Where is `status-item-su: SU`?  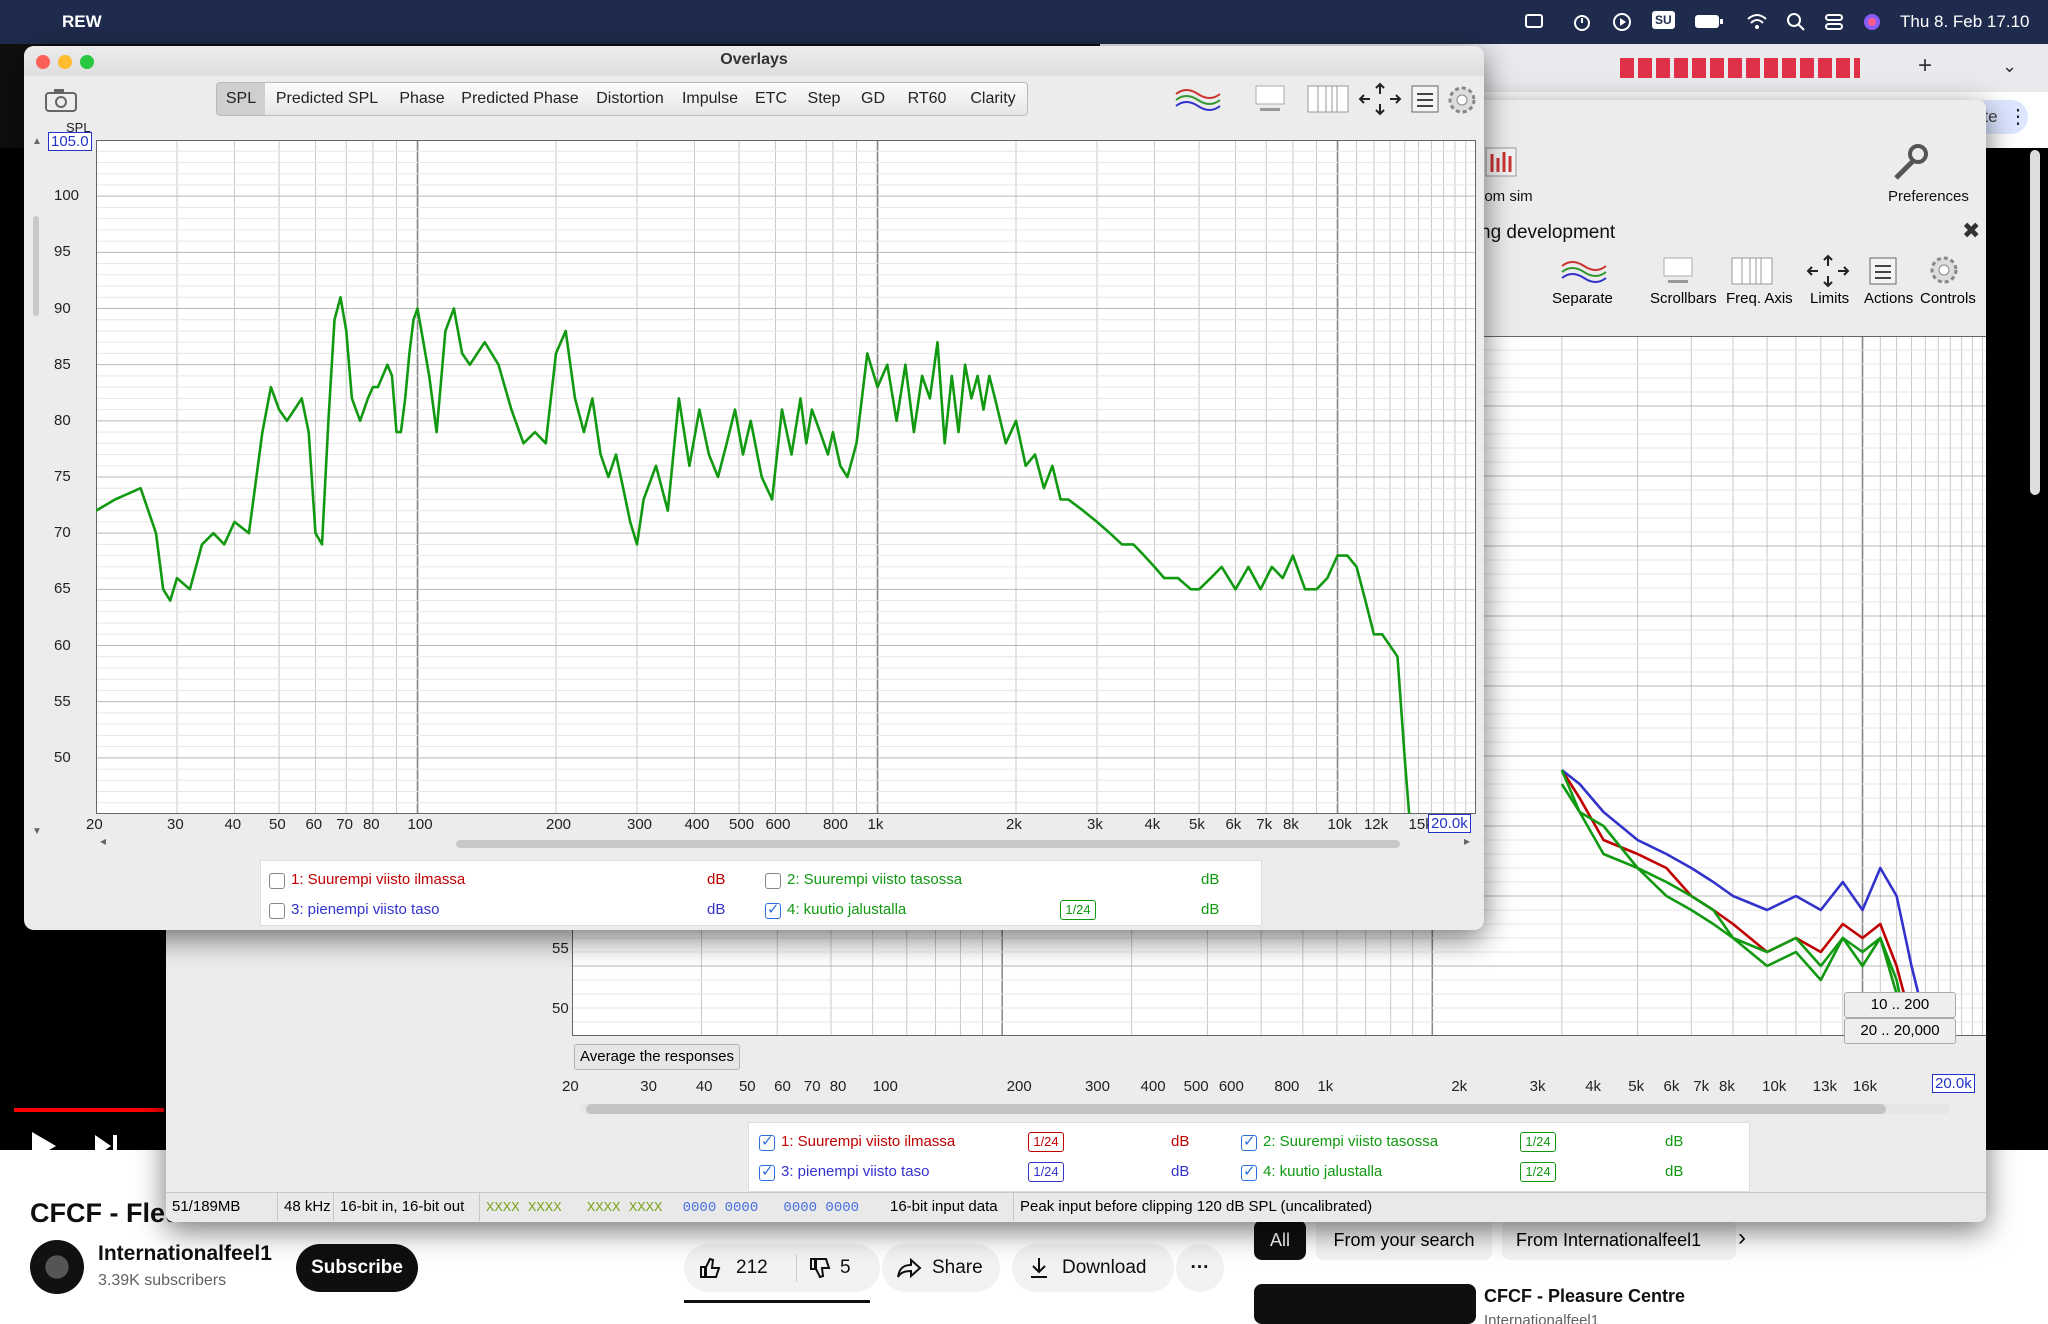 status-item-su: SU is located at coordinates (1663, 20).